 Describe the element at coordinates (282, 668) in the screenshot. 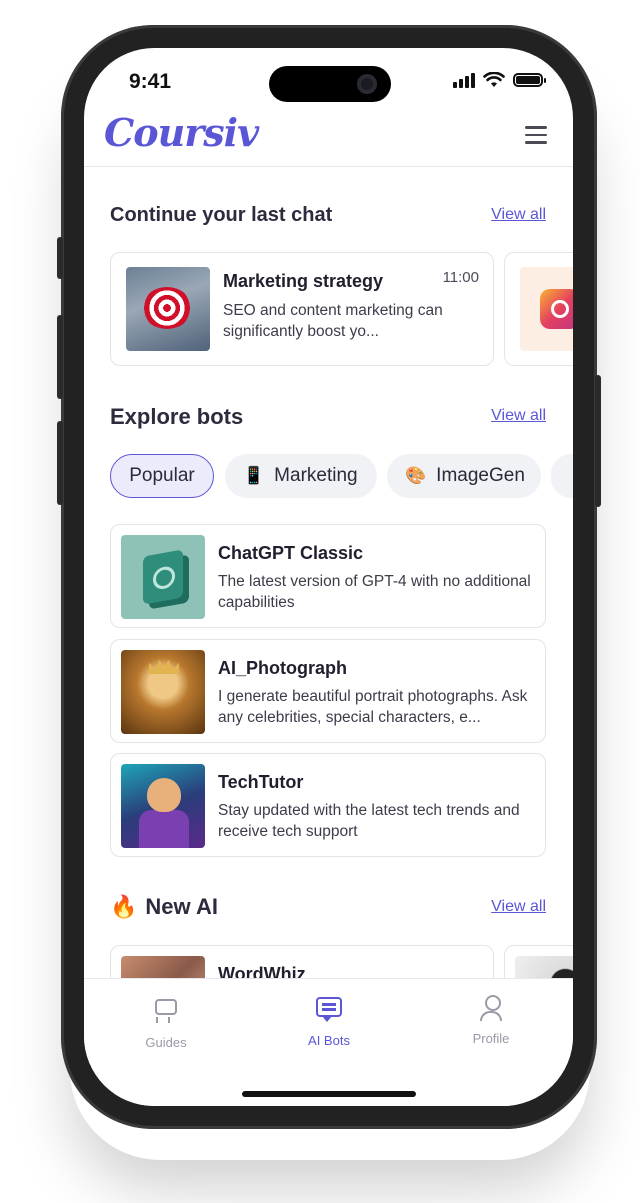

I see `bot-name: AI_Photograph` at that location.